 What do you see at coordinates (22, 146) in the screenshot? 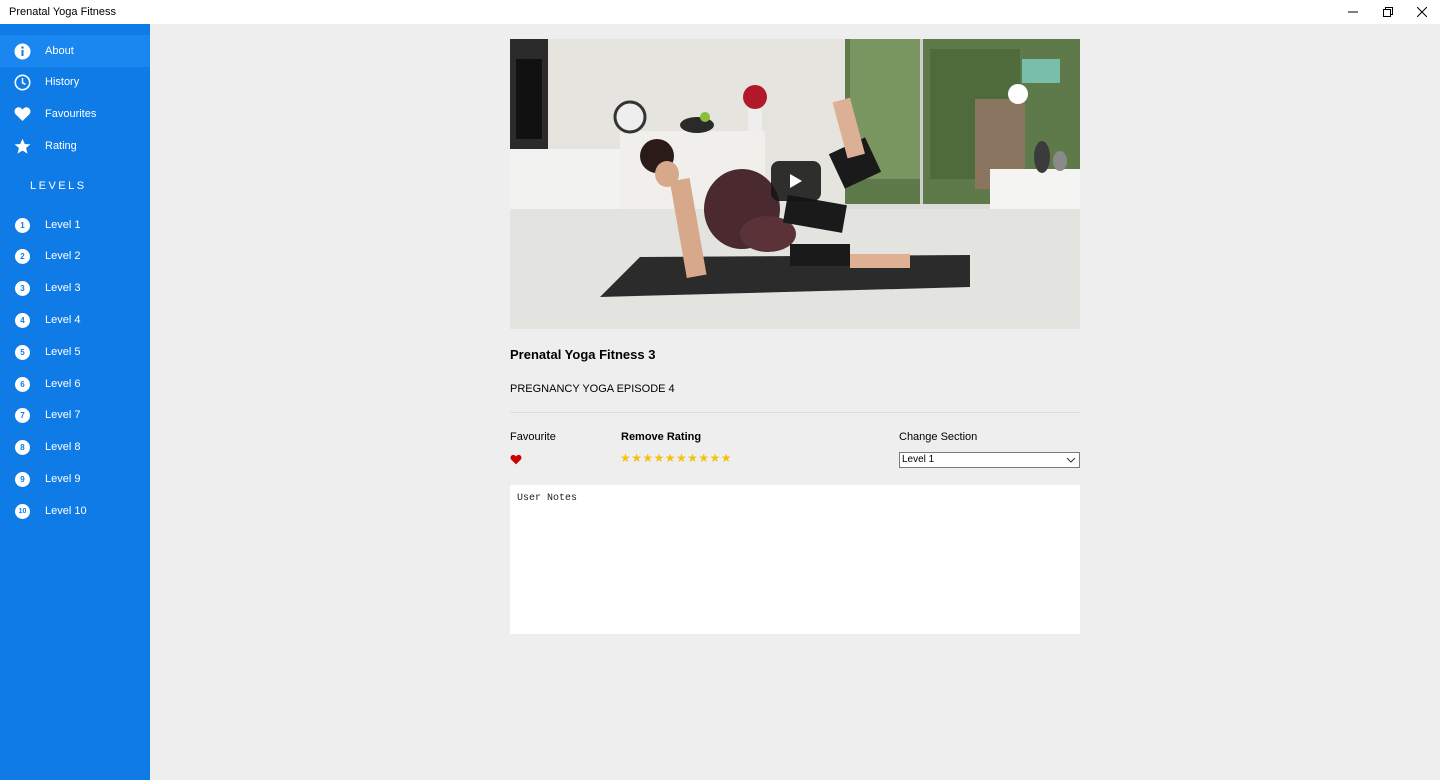
I see `star-icon` at bounding box center [22, 146].